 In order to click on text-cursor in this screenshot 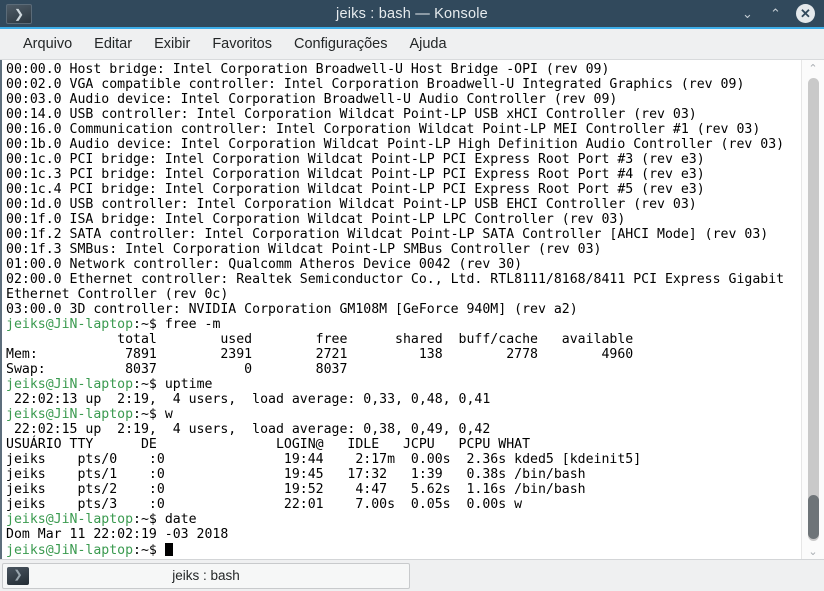, I will do `click(168, 549)`.